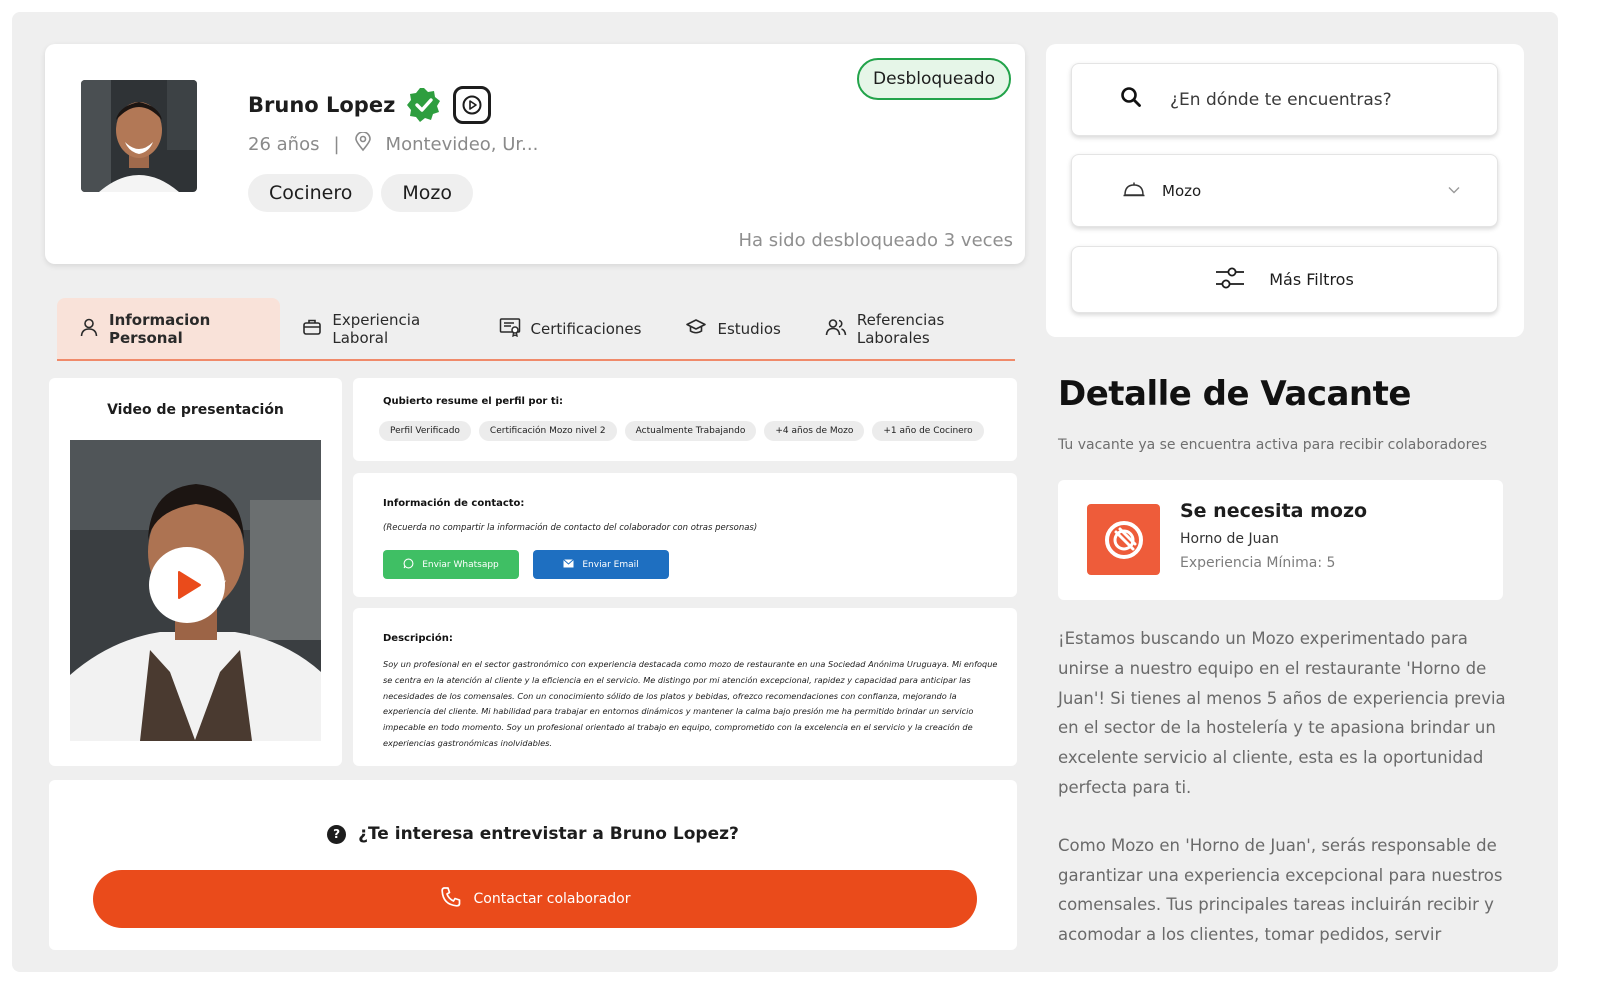 Image resolution: width=1598 pixels, height=1003 pixels. I want to click on more-filters-button: Más Filtros, so click(1284, 279).